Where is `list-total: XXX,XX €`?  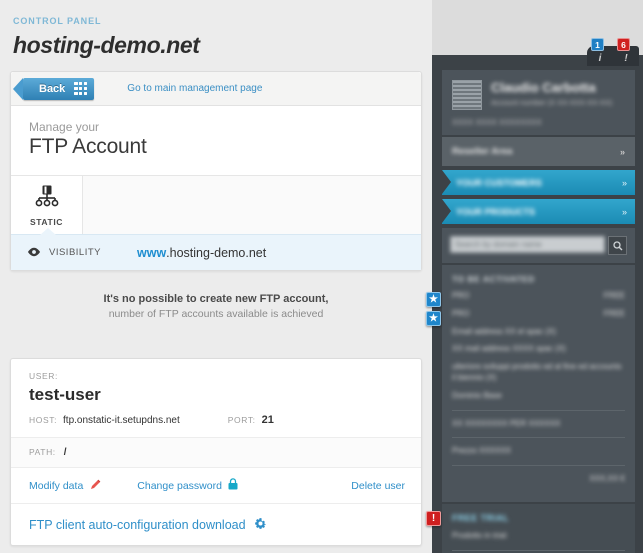
list-total: XXX,XX € is located at coordinates (538, 479).